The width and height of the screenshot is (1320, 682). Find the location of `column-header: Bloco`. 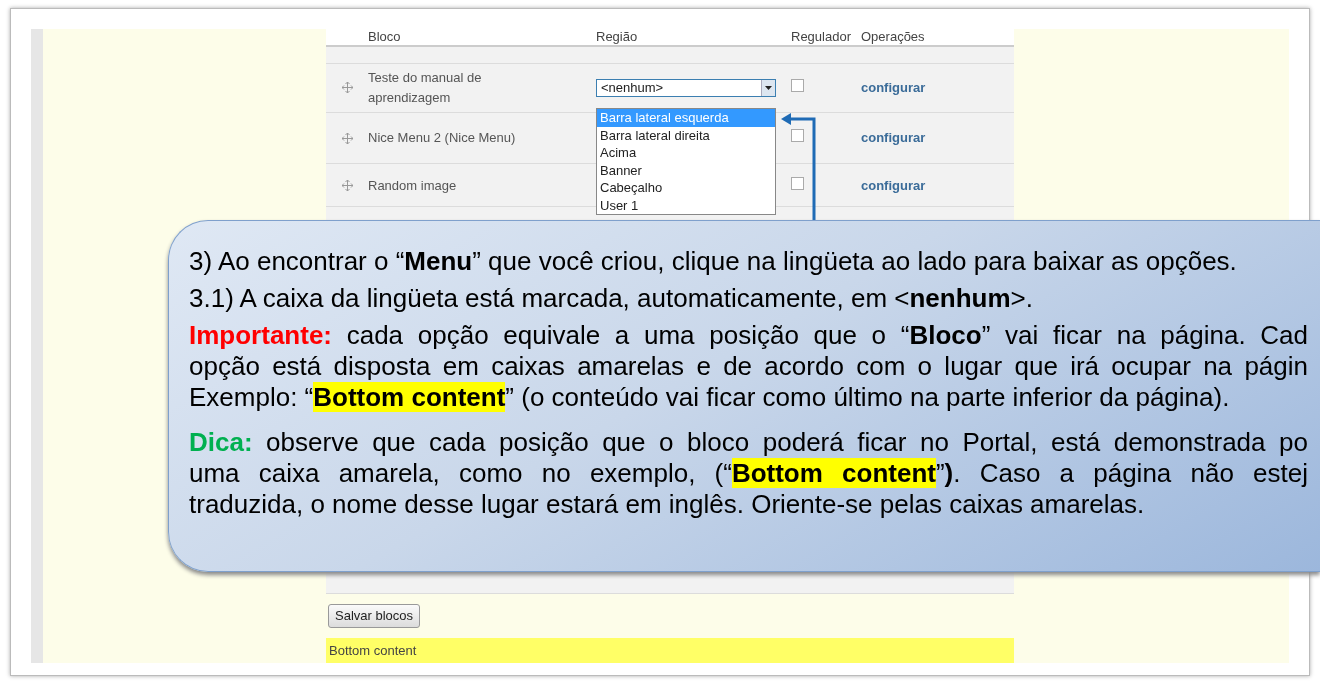

column-header: Bloco is located at coordinates (384, 37).